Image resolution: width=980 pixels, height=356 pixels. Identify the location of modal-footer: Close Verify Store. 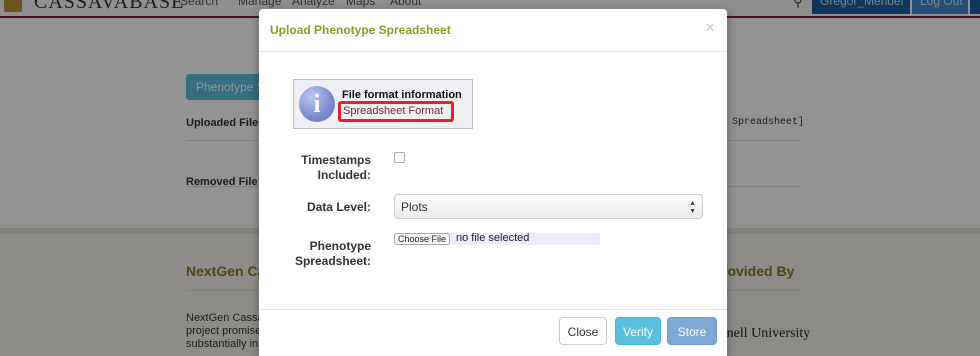
(493, 332).